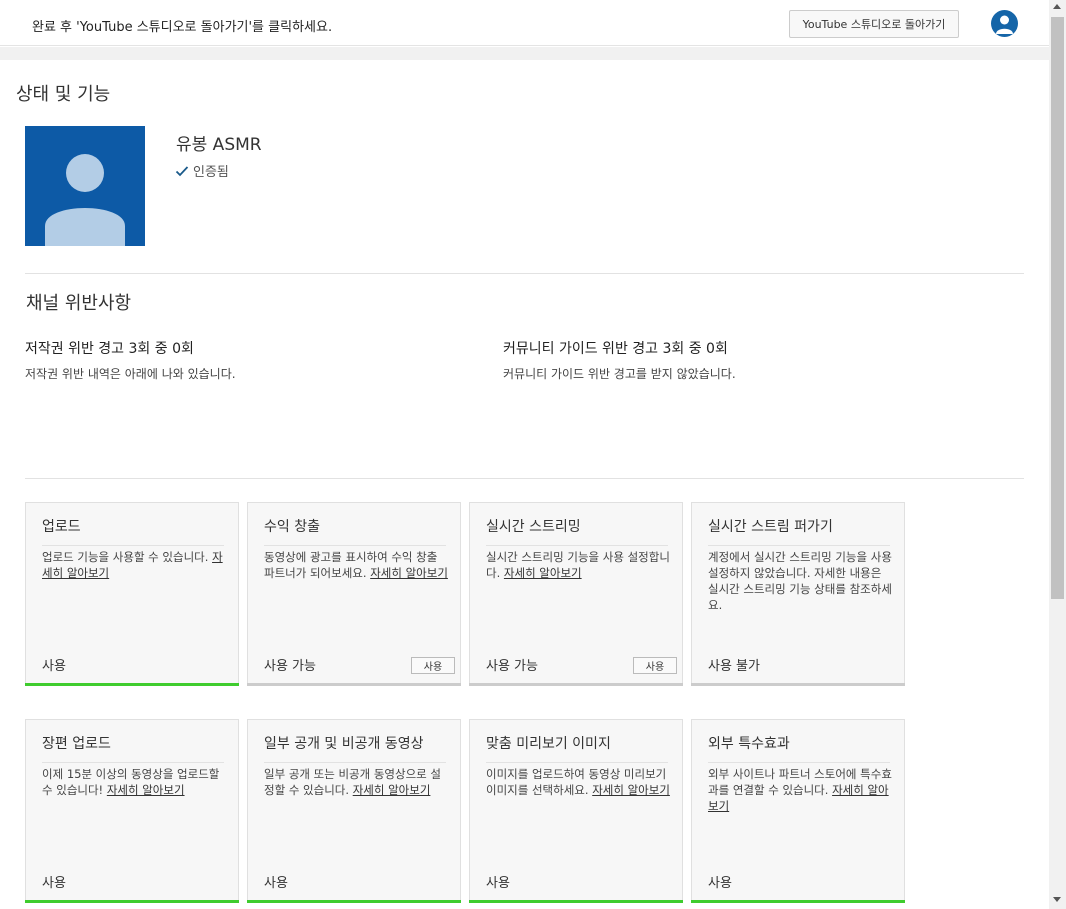 The height and width of the screenshot is (909, 1066). Describe the element at coordinates (1057, 899) in the screenshot. I see `scroll-down-icon` at that location.